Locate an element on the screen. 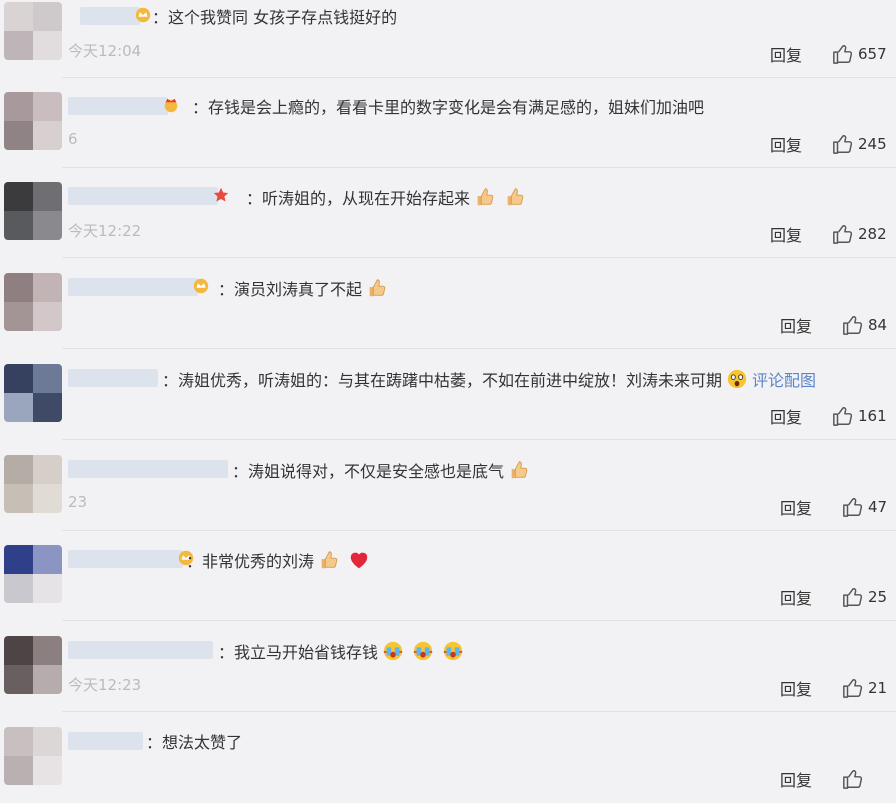 The width and height of the screenshot is (896, 803). like-count: 282 is located at coordinates (872, 234).